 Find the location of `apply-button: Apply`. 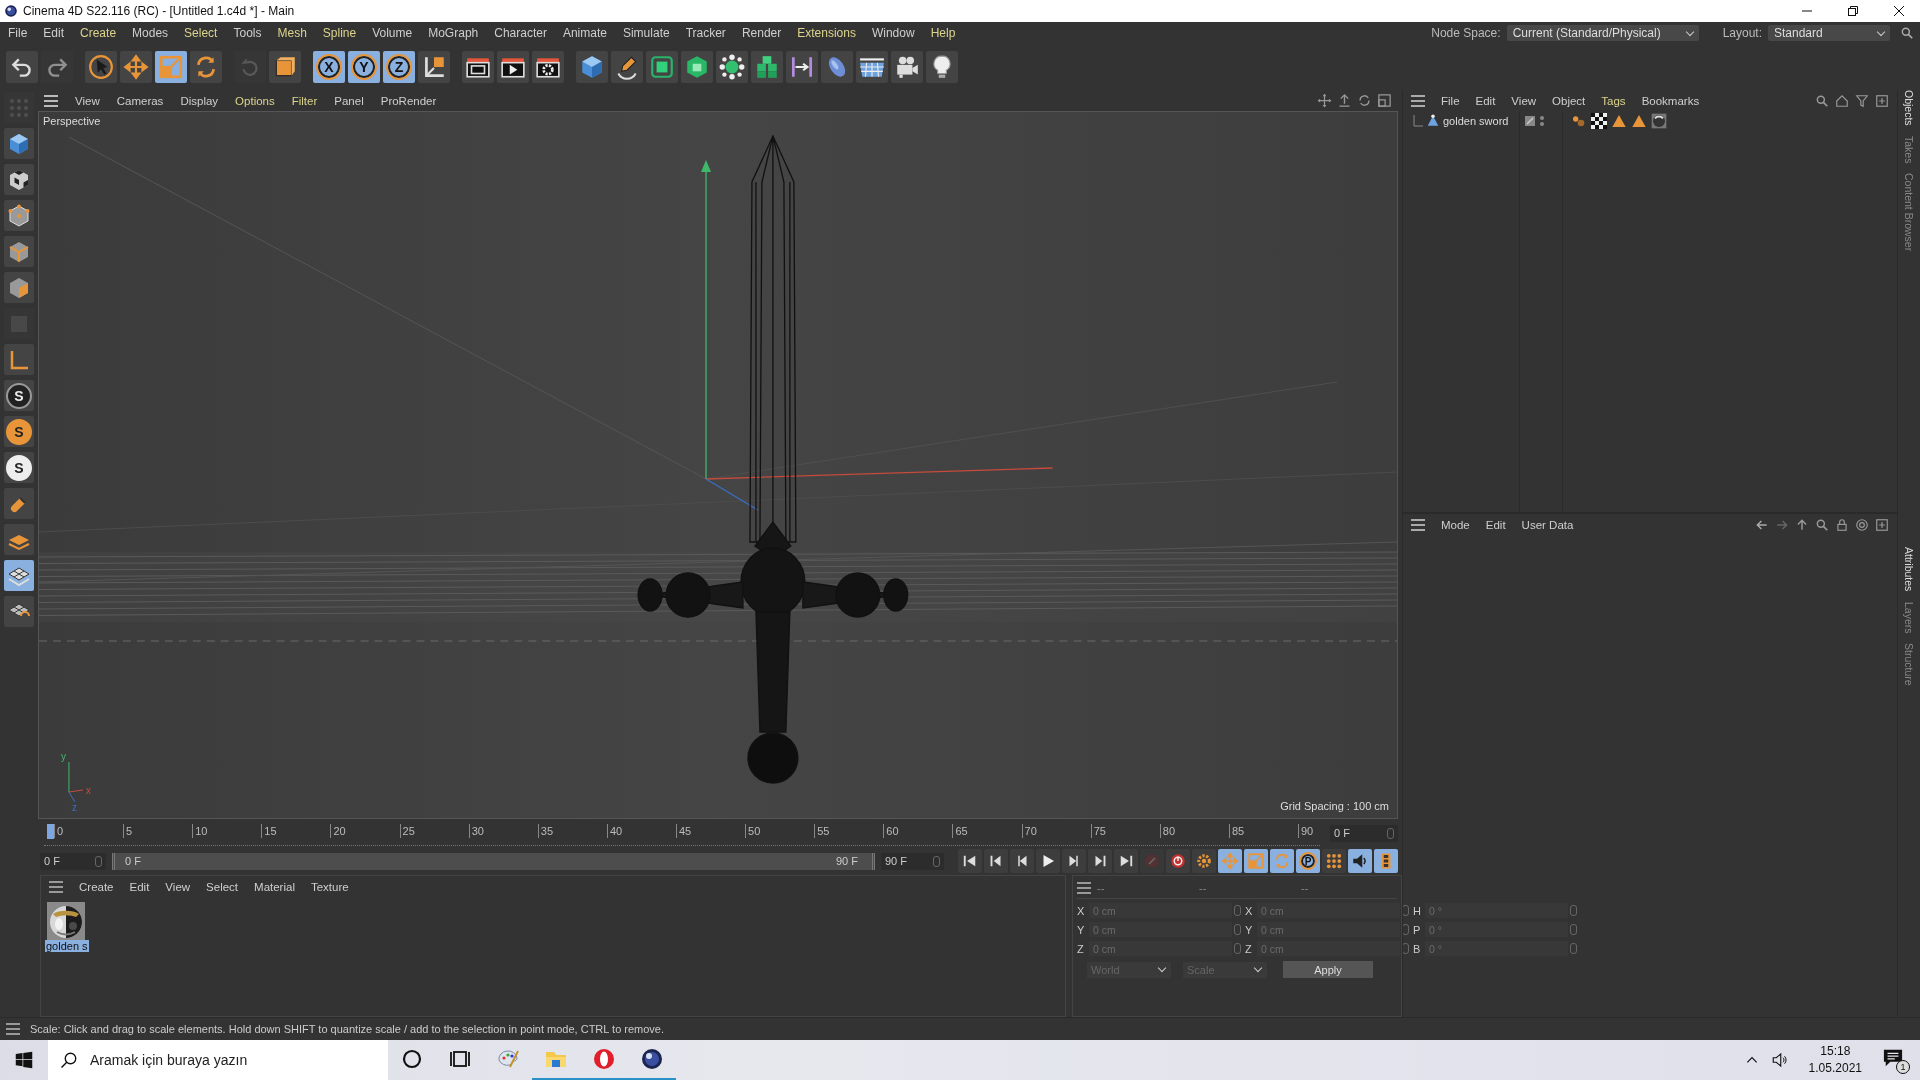

apply-button: Apply is located at coordinates (1328, 969).